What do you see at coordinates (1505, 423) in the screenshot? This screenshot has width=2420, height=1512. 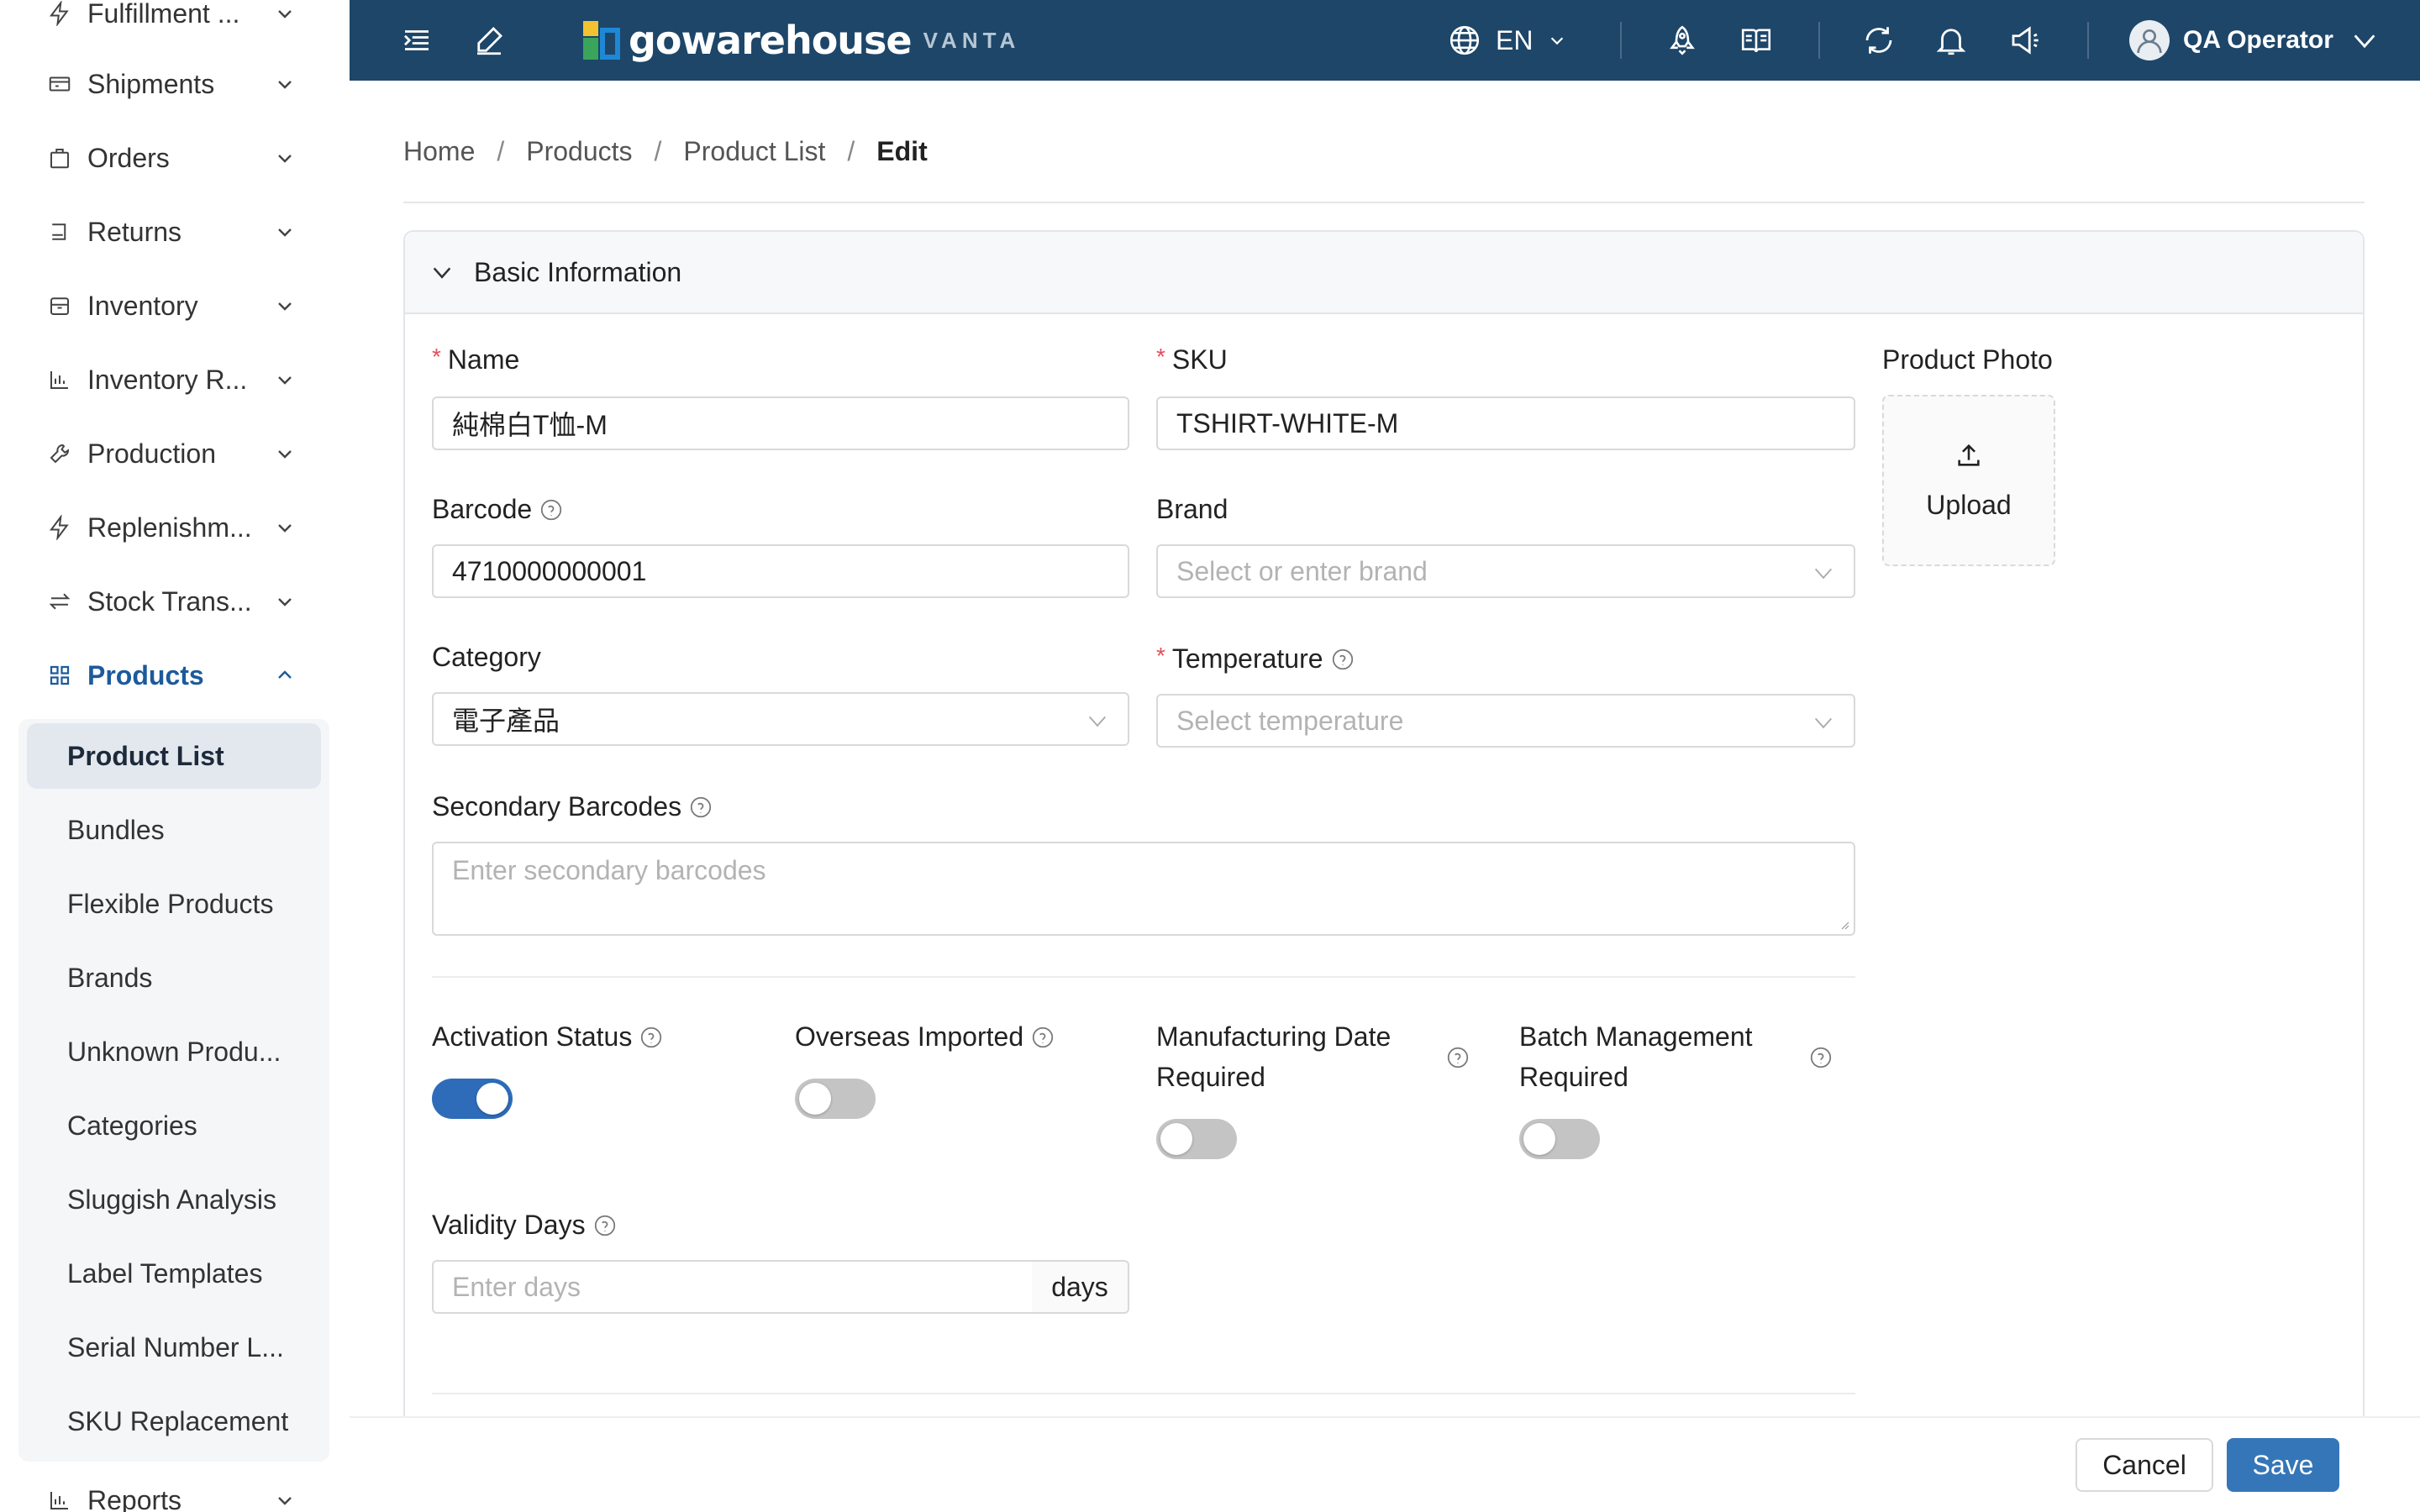 I see `sku-input: TSHIRT-WHITE-M` at bounding box center [1505, 423].